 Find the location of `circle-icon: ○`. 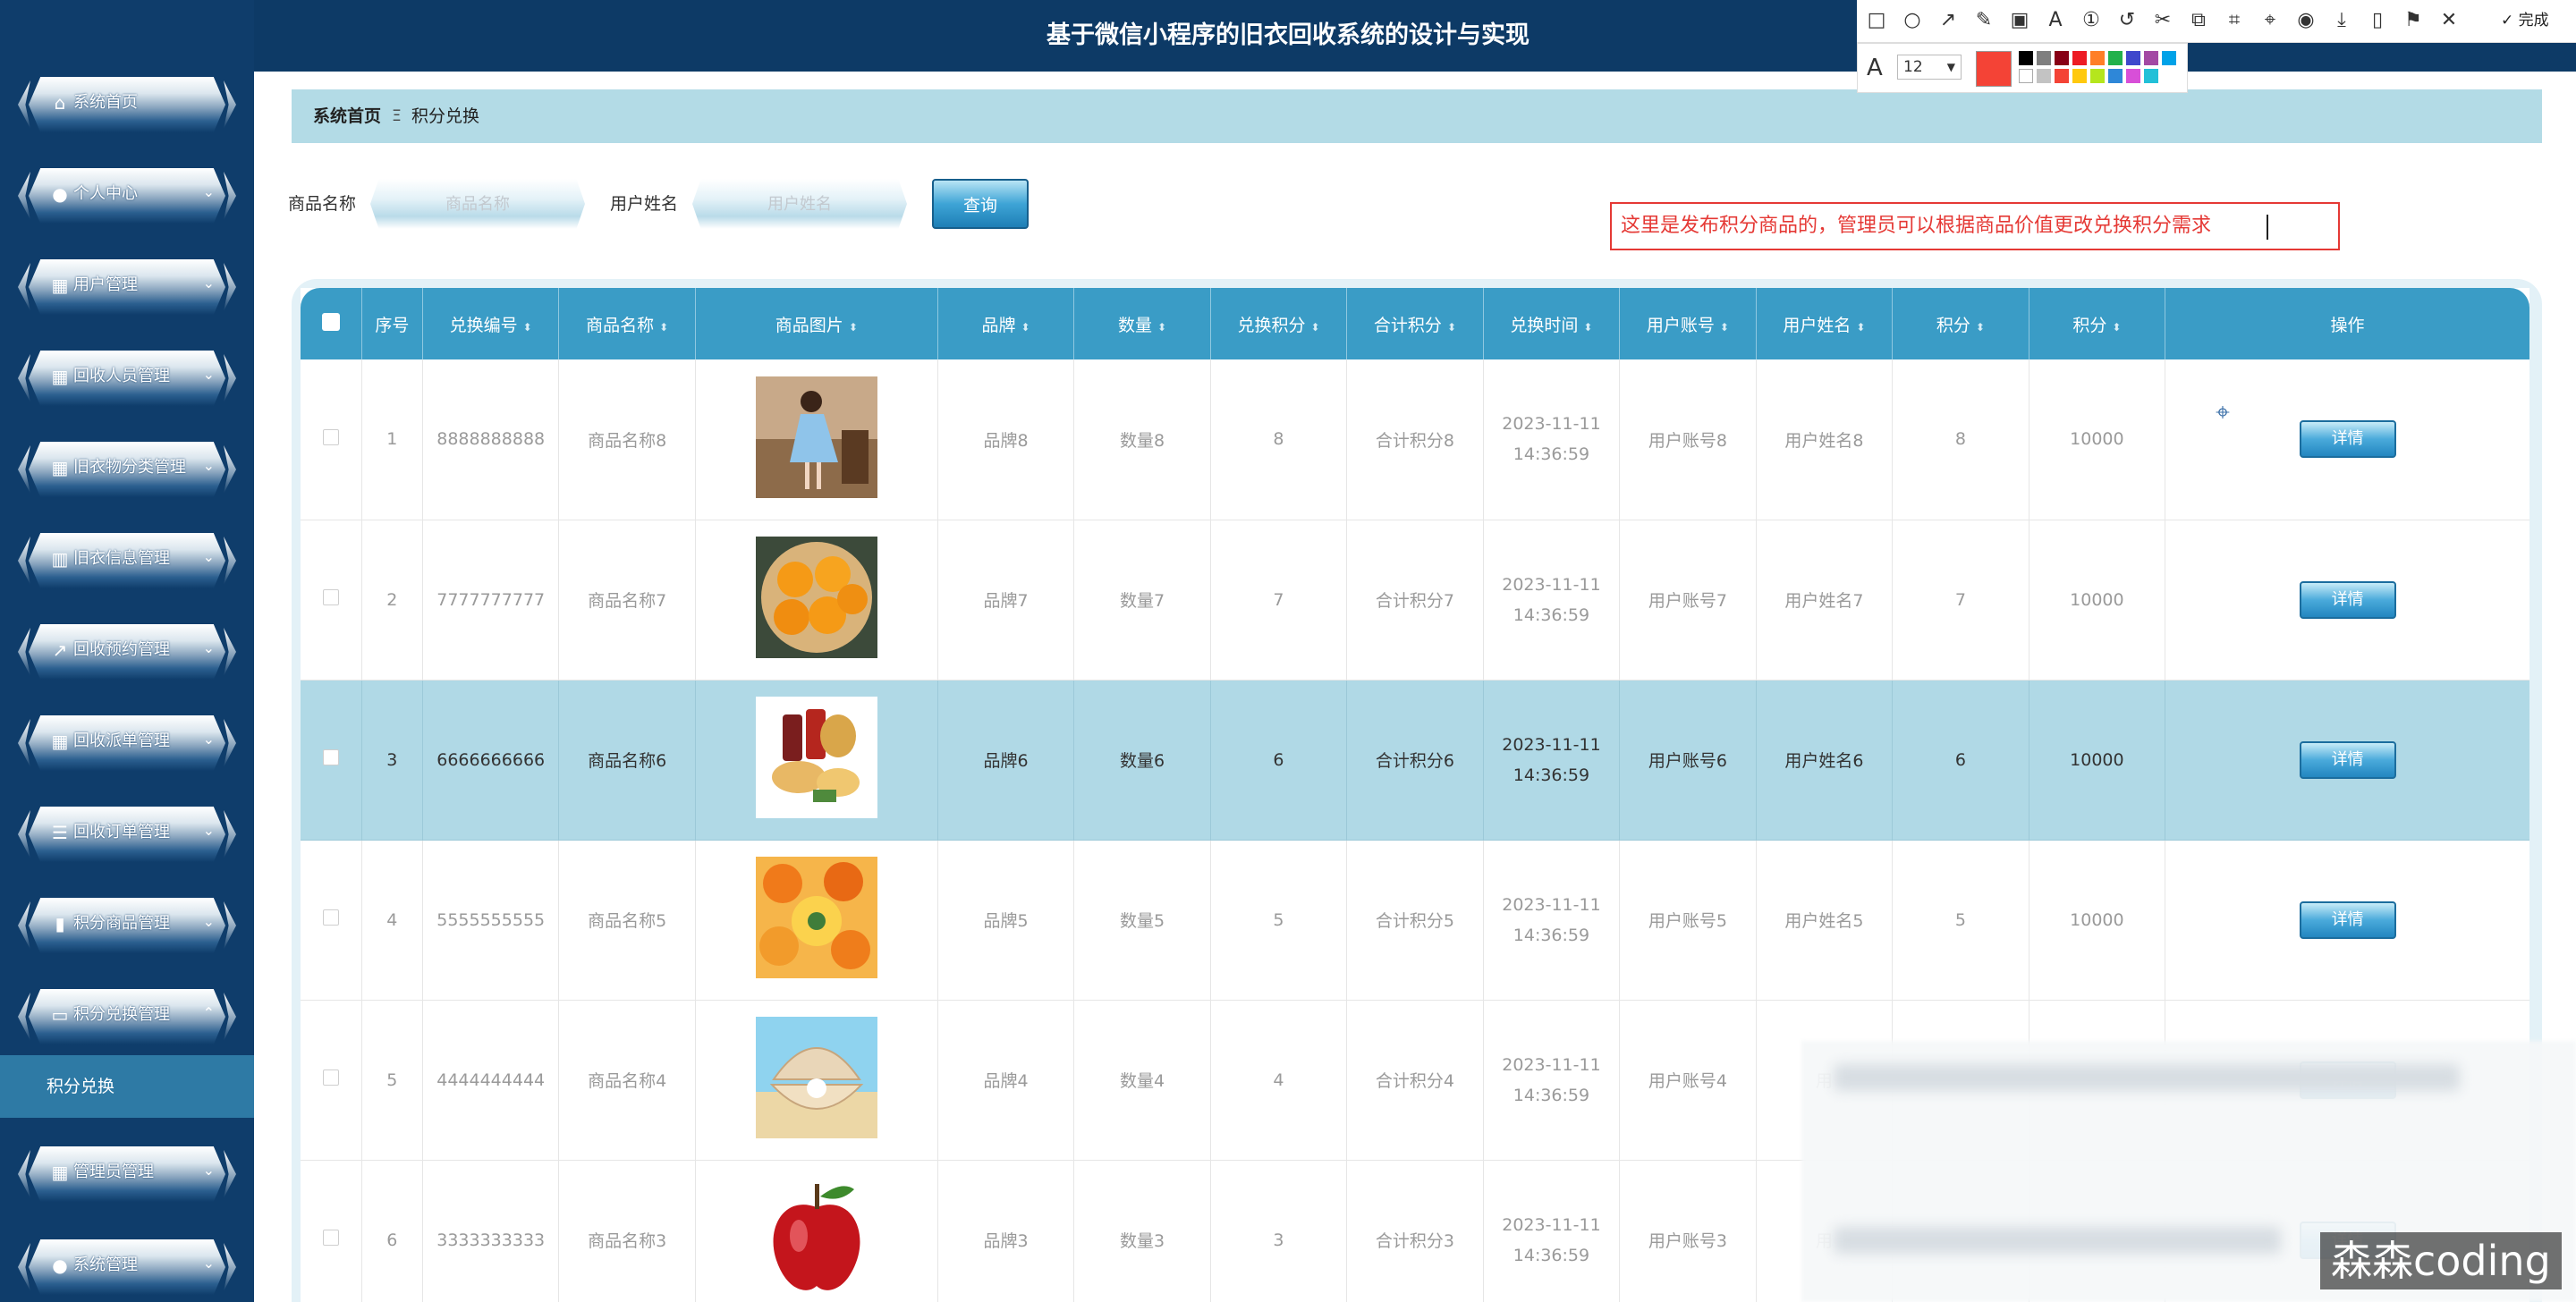

circle-icon: ○ is located at coordinates (1912, 20).